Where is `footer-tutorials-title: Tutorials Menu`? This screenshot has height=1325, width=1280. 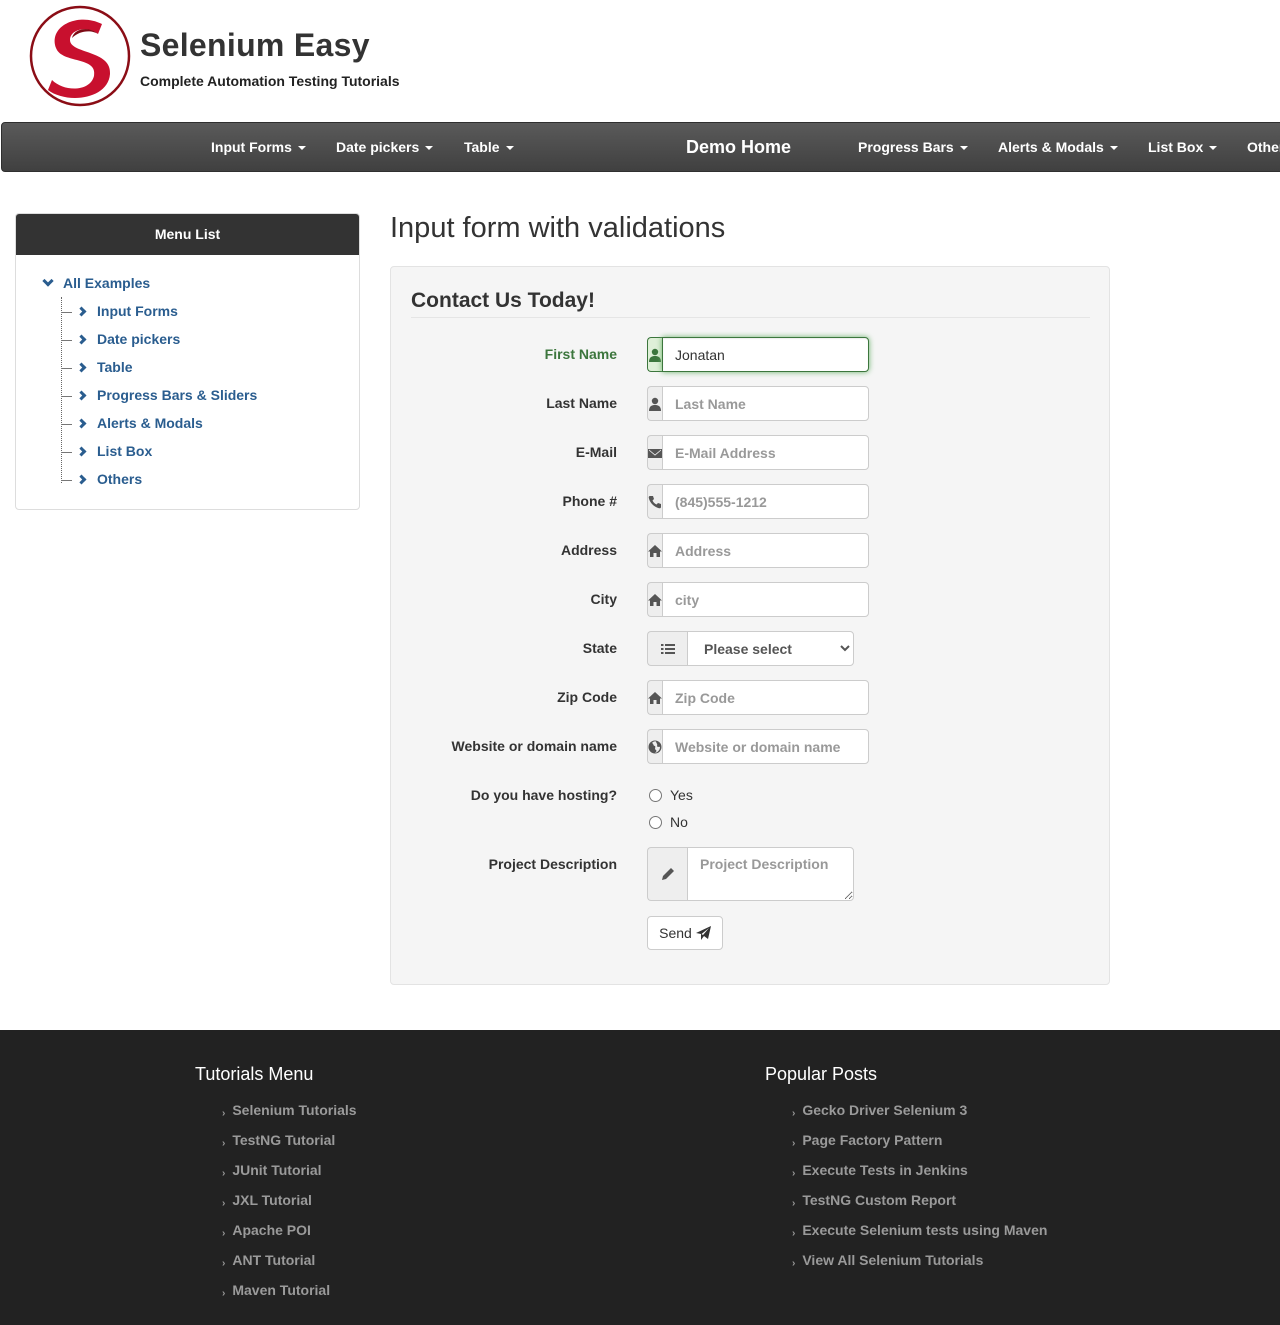
footer-tutorials-title: Tutorials Menu is located at coordinates (254, 1074).